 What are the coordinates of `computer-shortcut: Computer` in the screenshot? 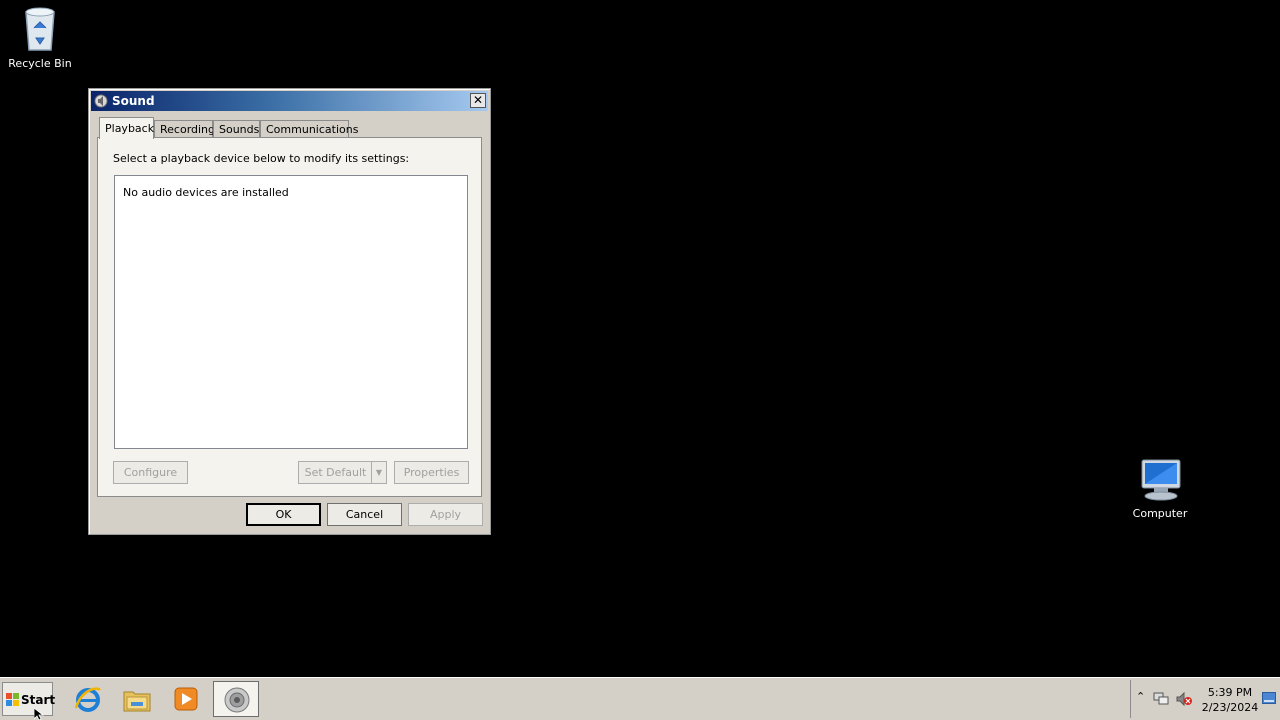 It's located at (1160, 489).